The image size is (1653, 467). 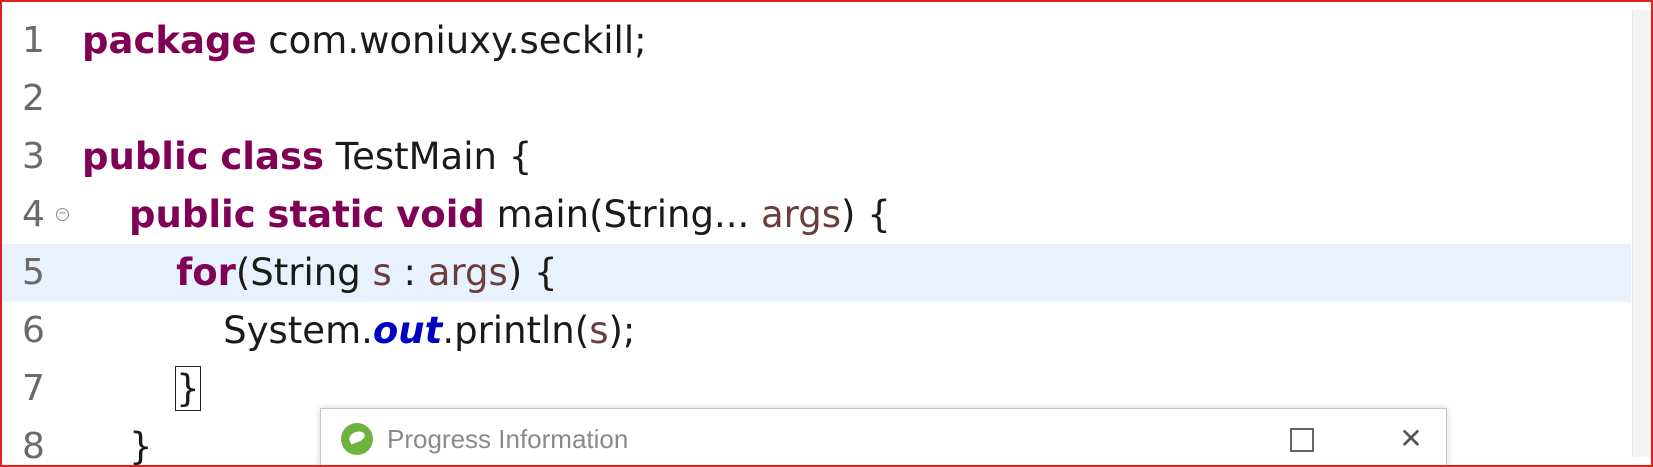 I want to click on code-text: package com.woniuxy.seckill;, so click(x=364, y=41).